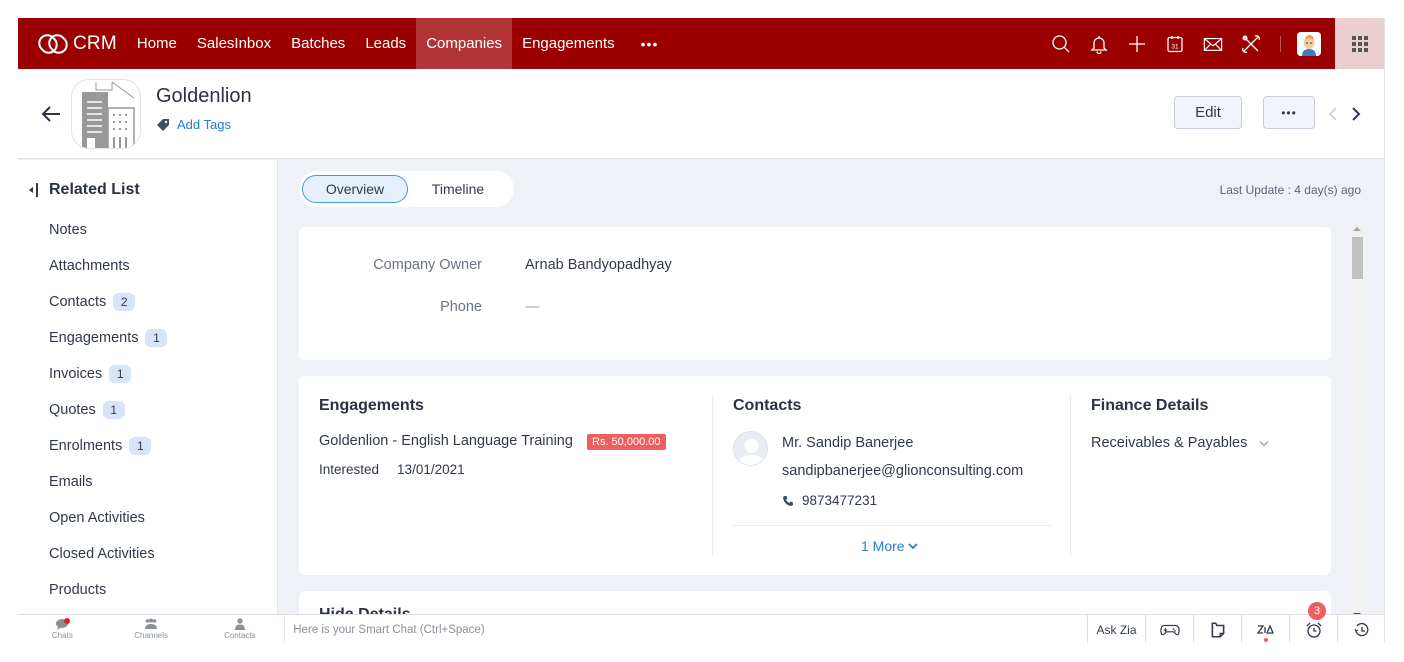 This screenshot has height=662, width=1404. What do you see at coordinates (108, 302) in the screenshot?
I see `related-item-contacts: Contacts 2` at bounding box center [108, 302].